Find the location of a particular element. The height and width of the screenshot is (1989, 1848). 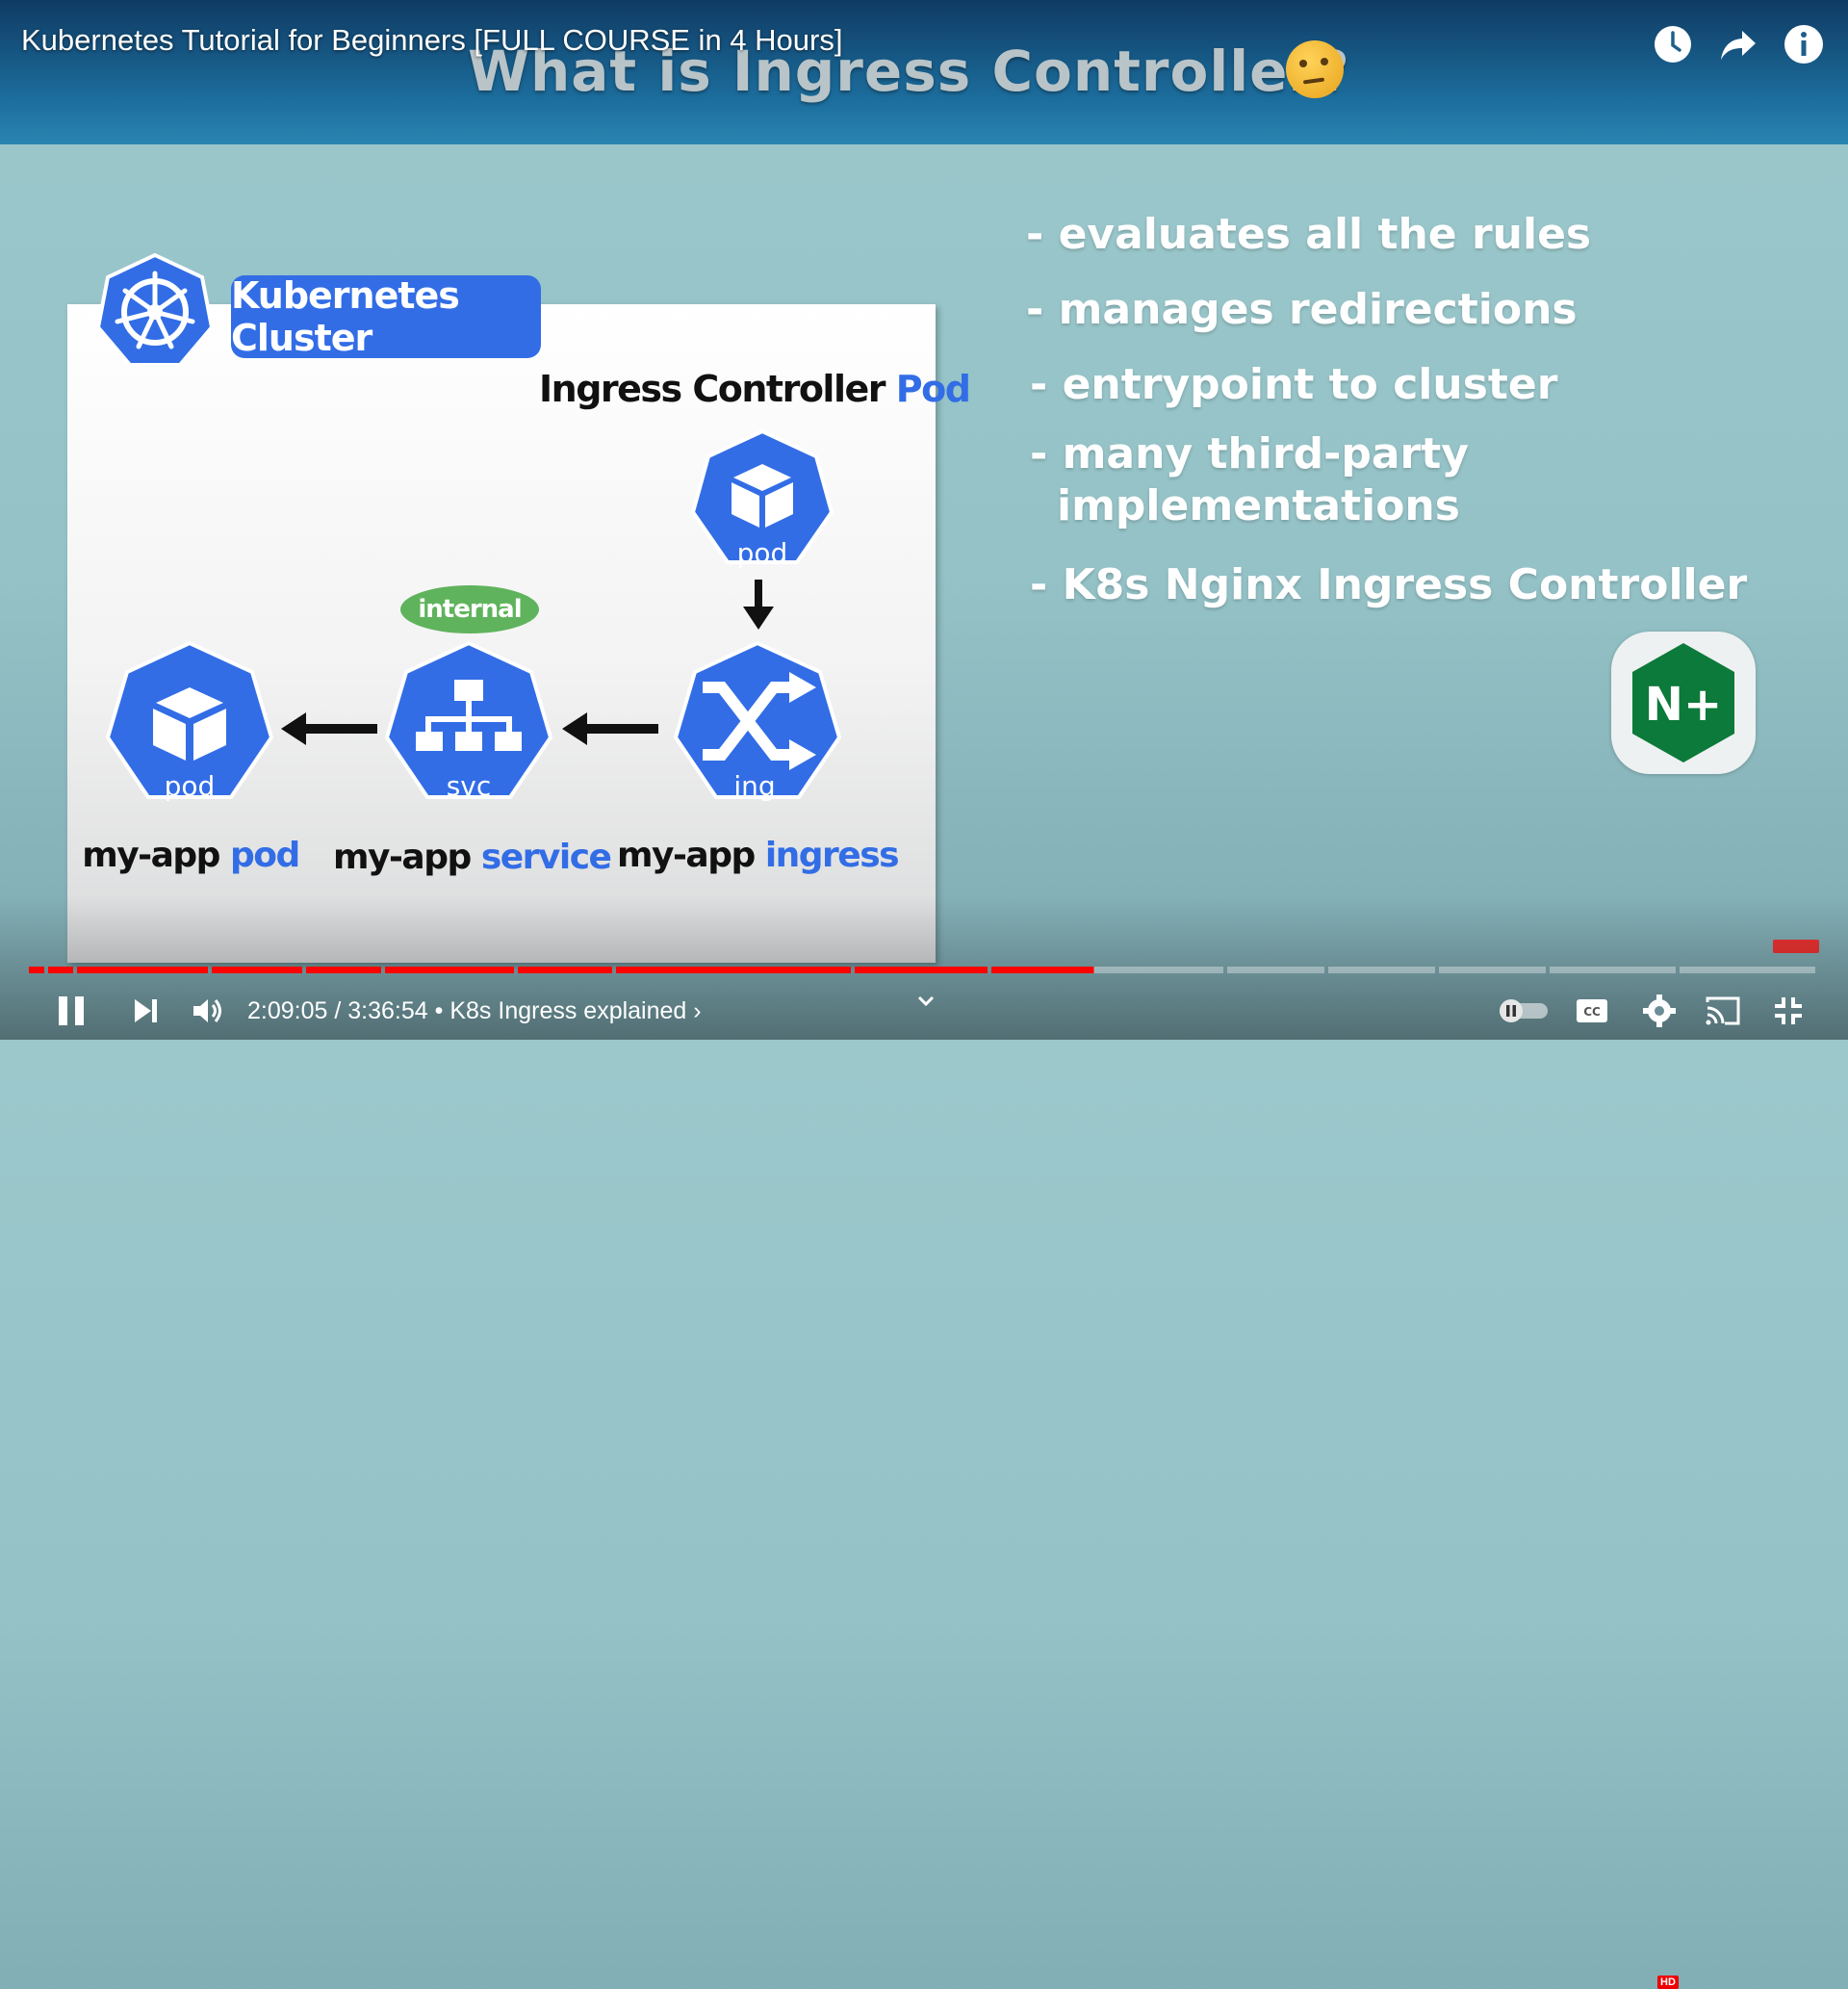

exit-fullscreen-button is located at coordinates (1788, 1011).